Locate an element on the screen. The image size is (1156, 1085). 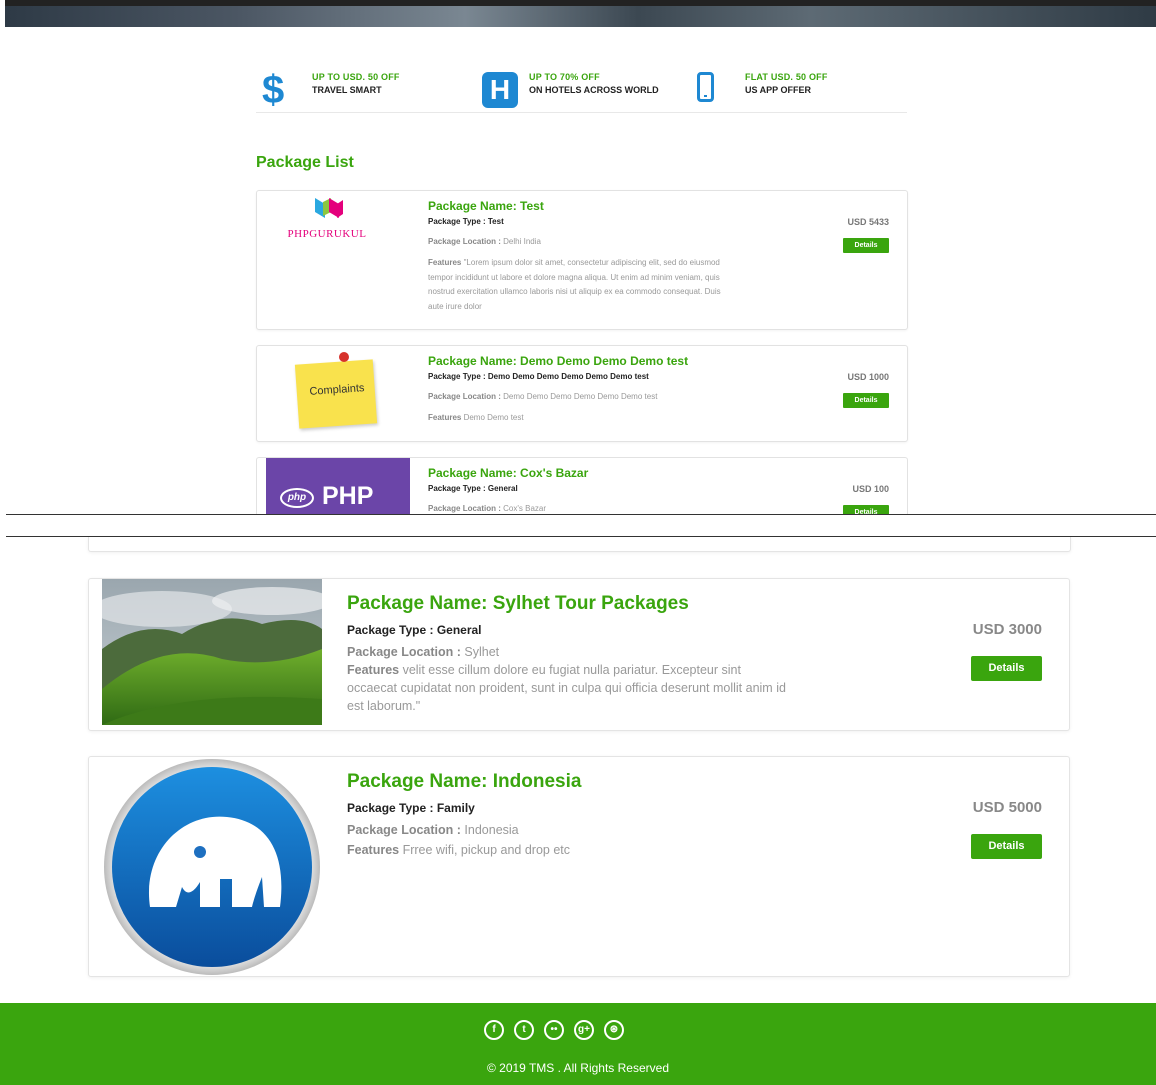
offer-subtitle: US APP OFFER is located at coordinates (778, 90).